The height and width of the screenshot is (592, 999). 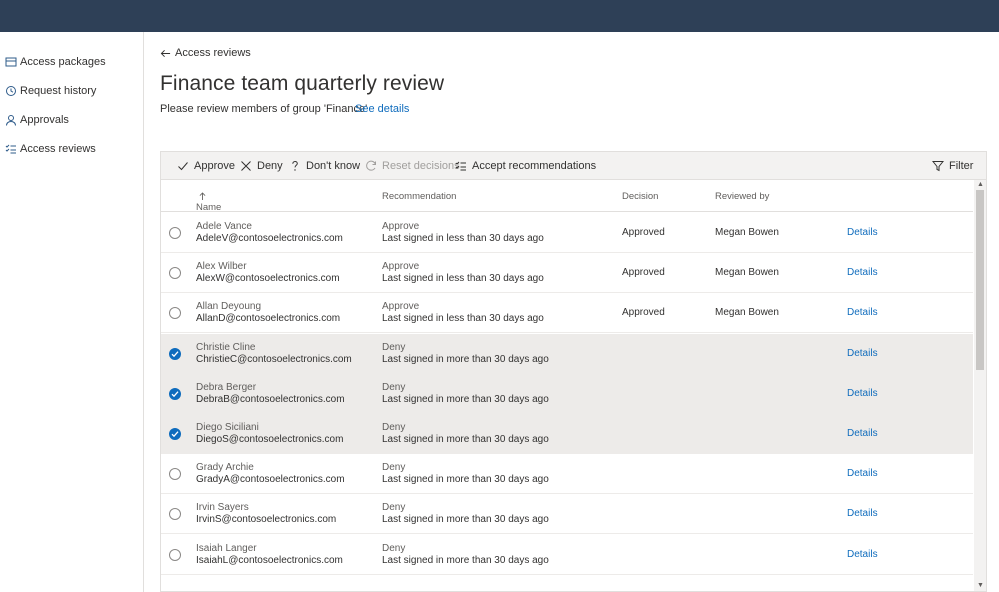 I want to click on scroll-down-icon: ▼, so click(x=980, y=585).